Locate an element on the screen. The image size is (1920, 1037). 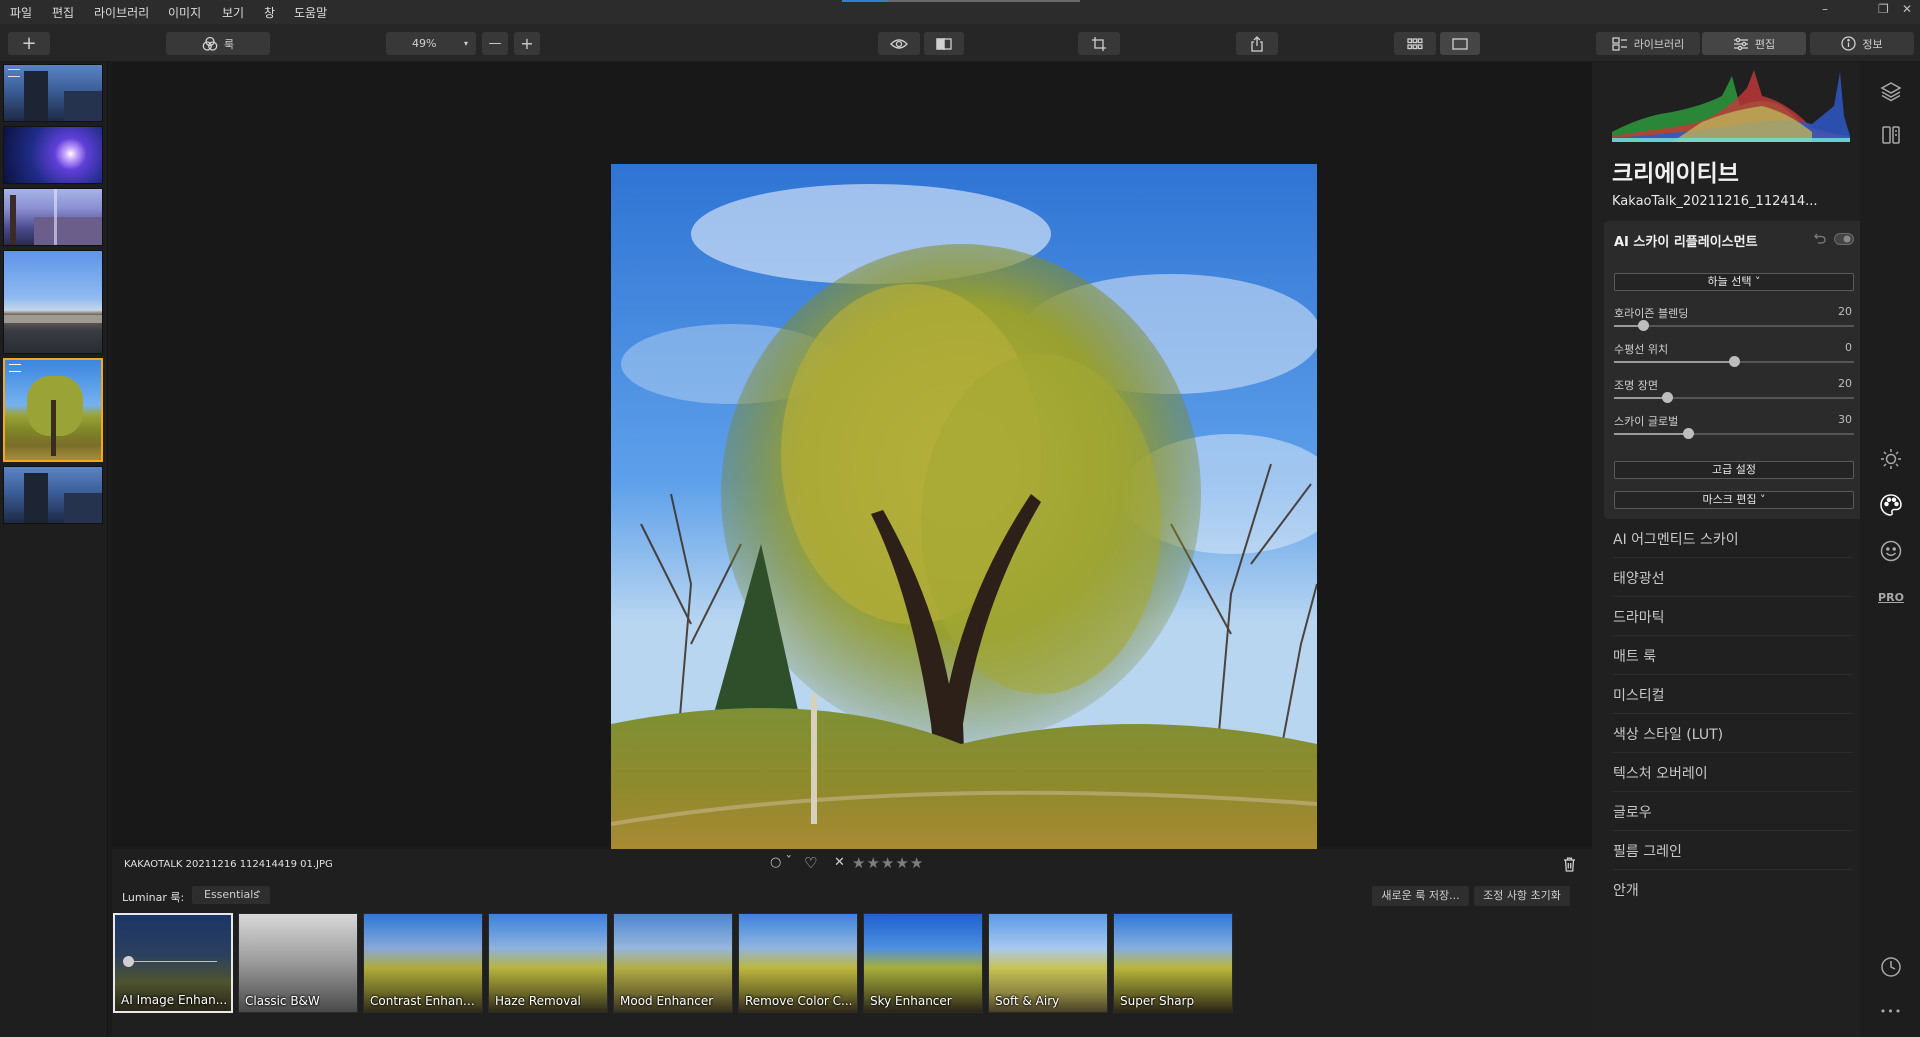
tab-library: 라이브러리 is located at coordinates (1648, 43).